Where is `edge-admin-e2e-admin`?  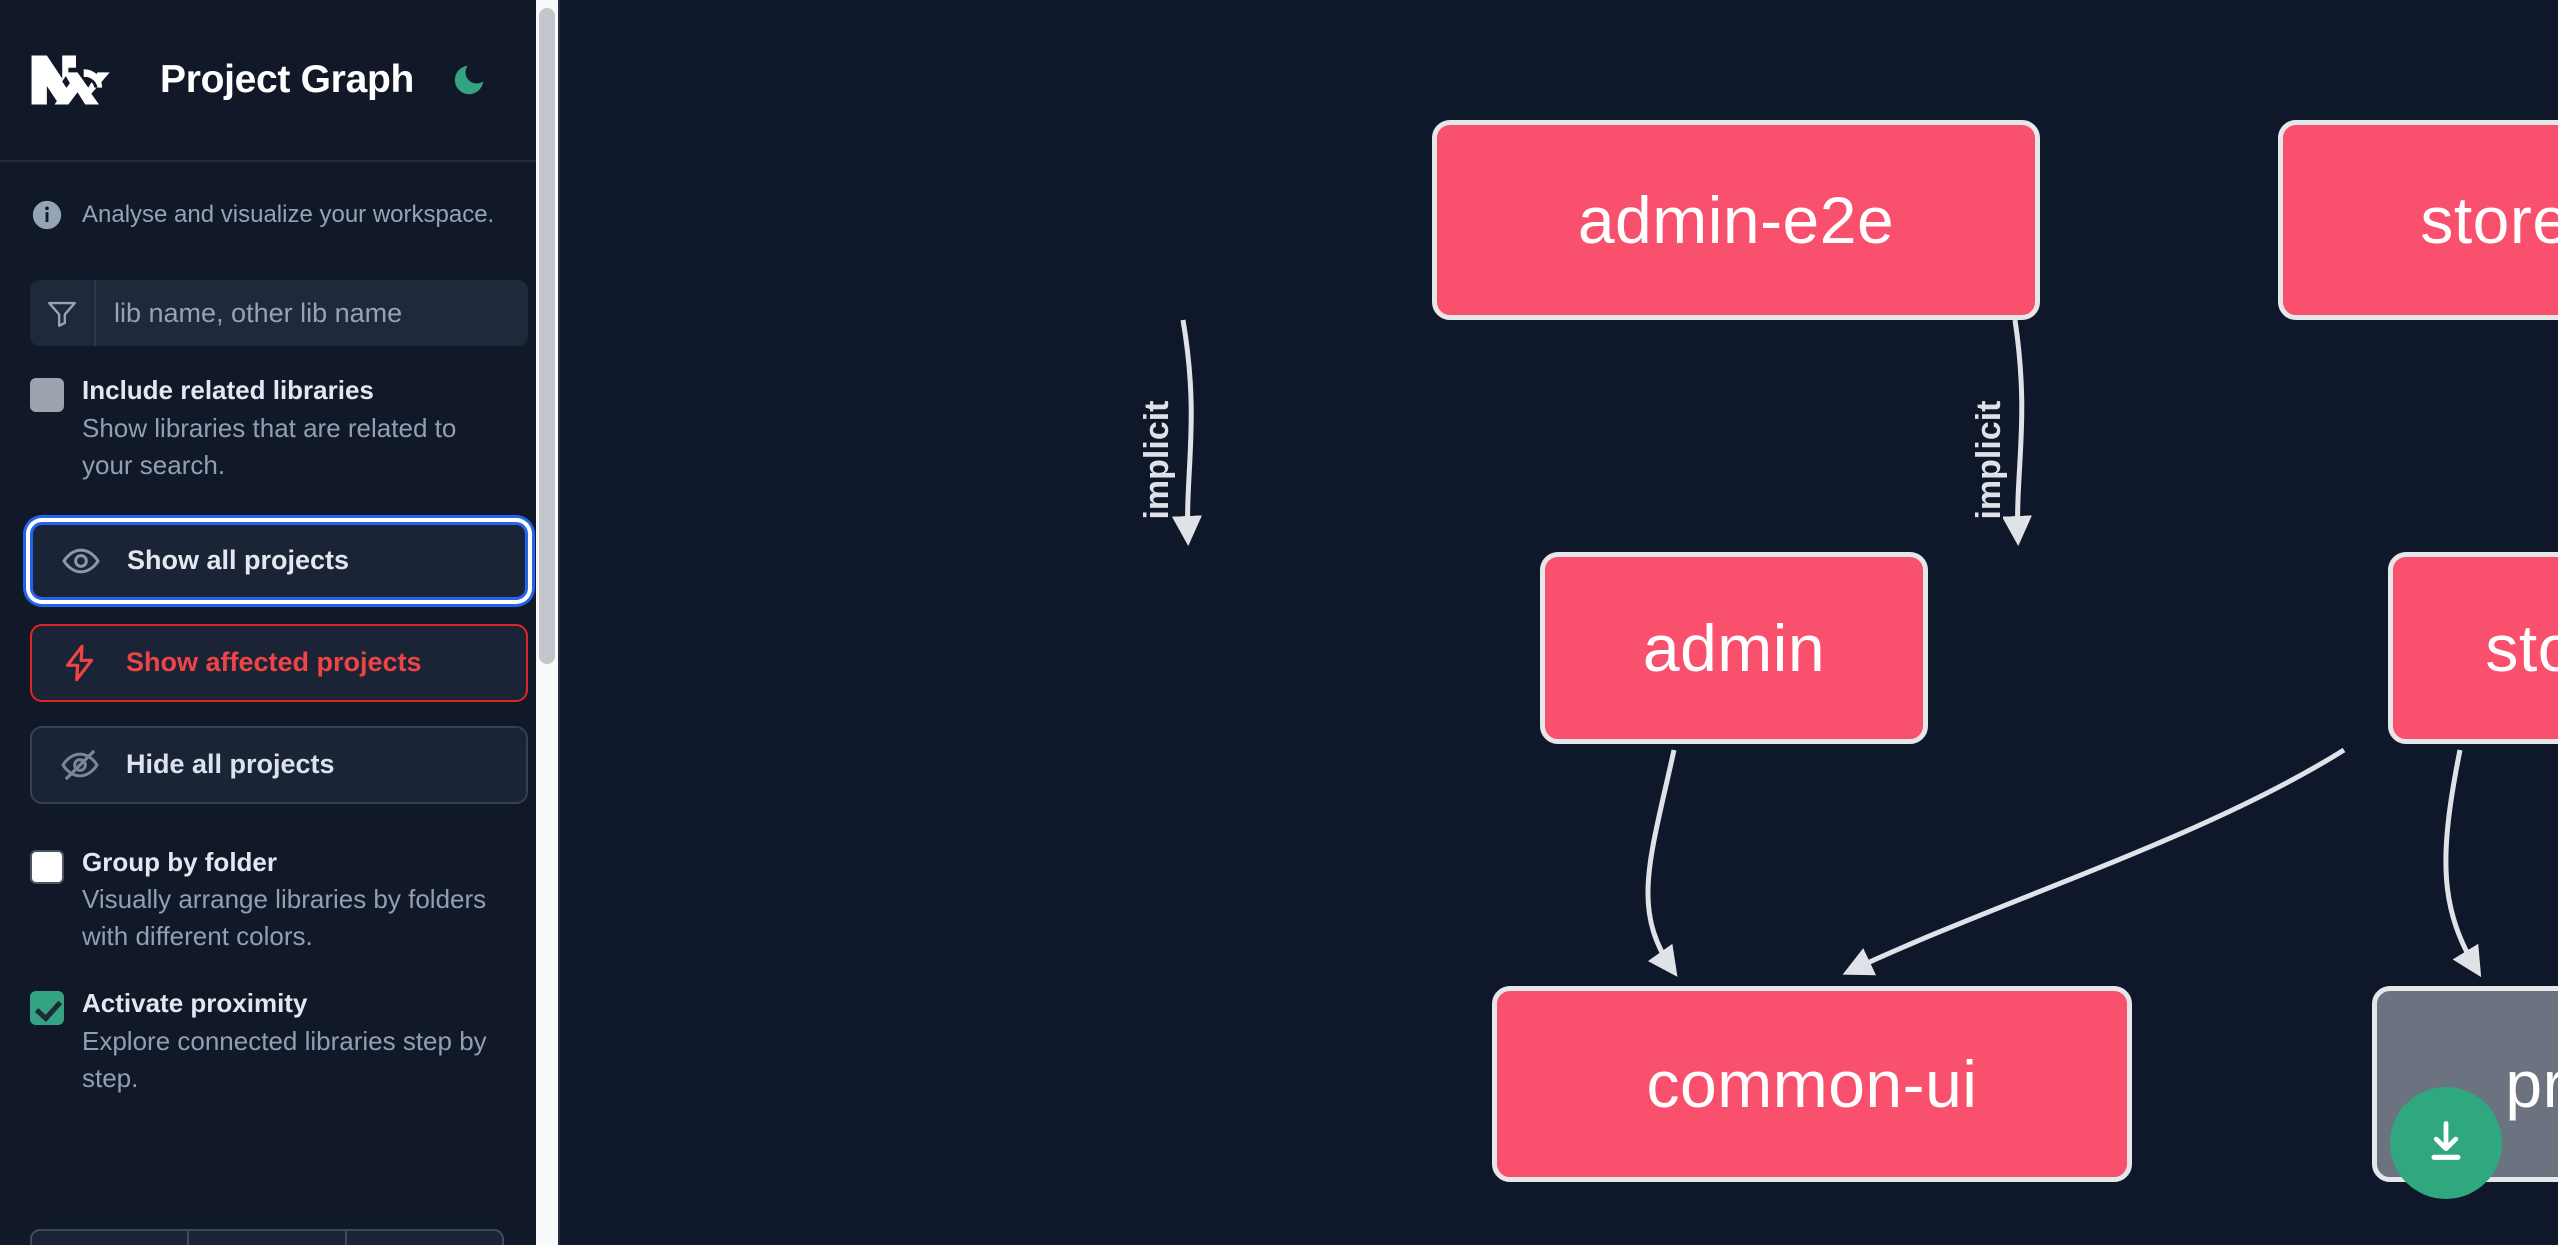 edge-admin-e2e-admin is located at coordinates (1186, 432).